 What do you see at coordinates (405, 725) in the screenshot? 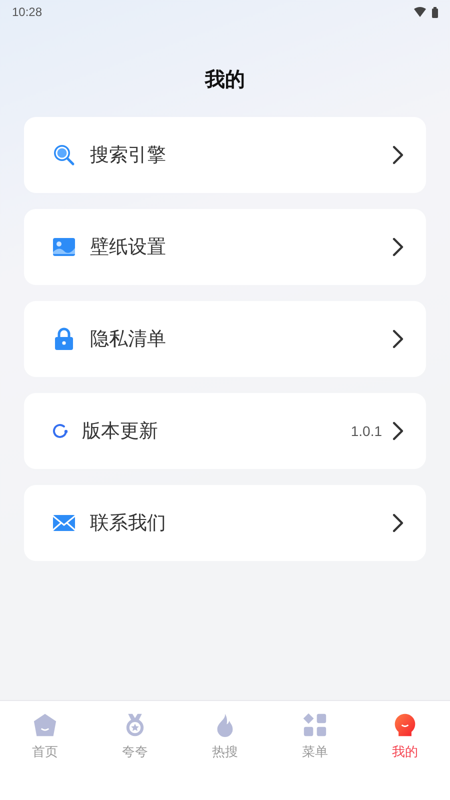
I see `avatar-icon` at bounding box center [405, 725].